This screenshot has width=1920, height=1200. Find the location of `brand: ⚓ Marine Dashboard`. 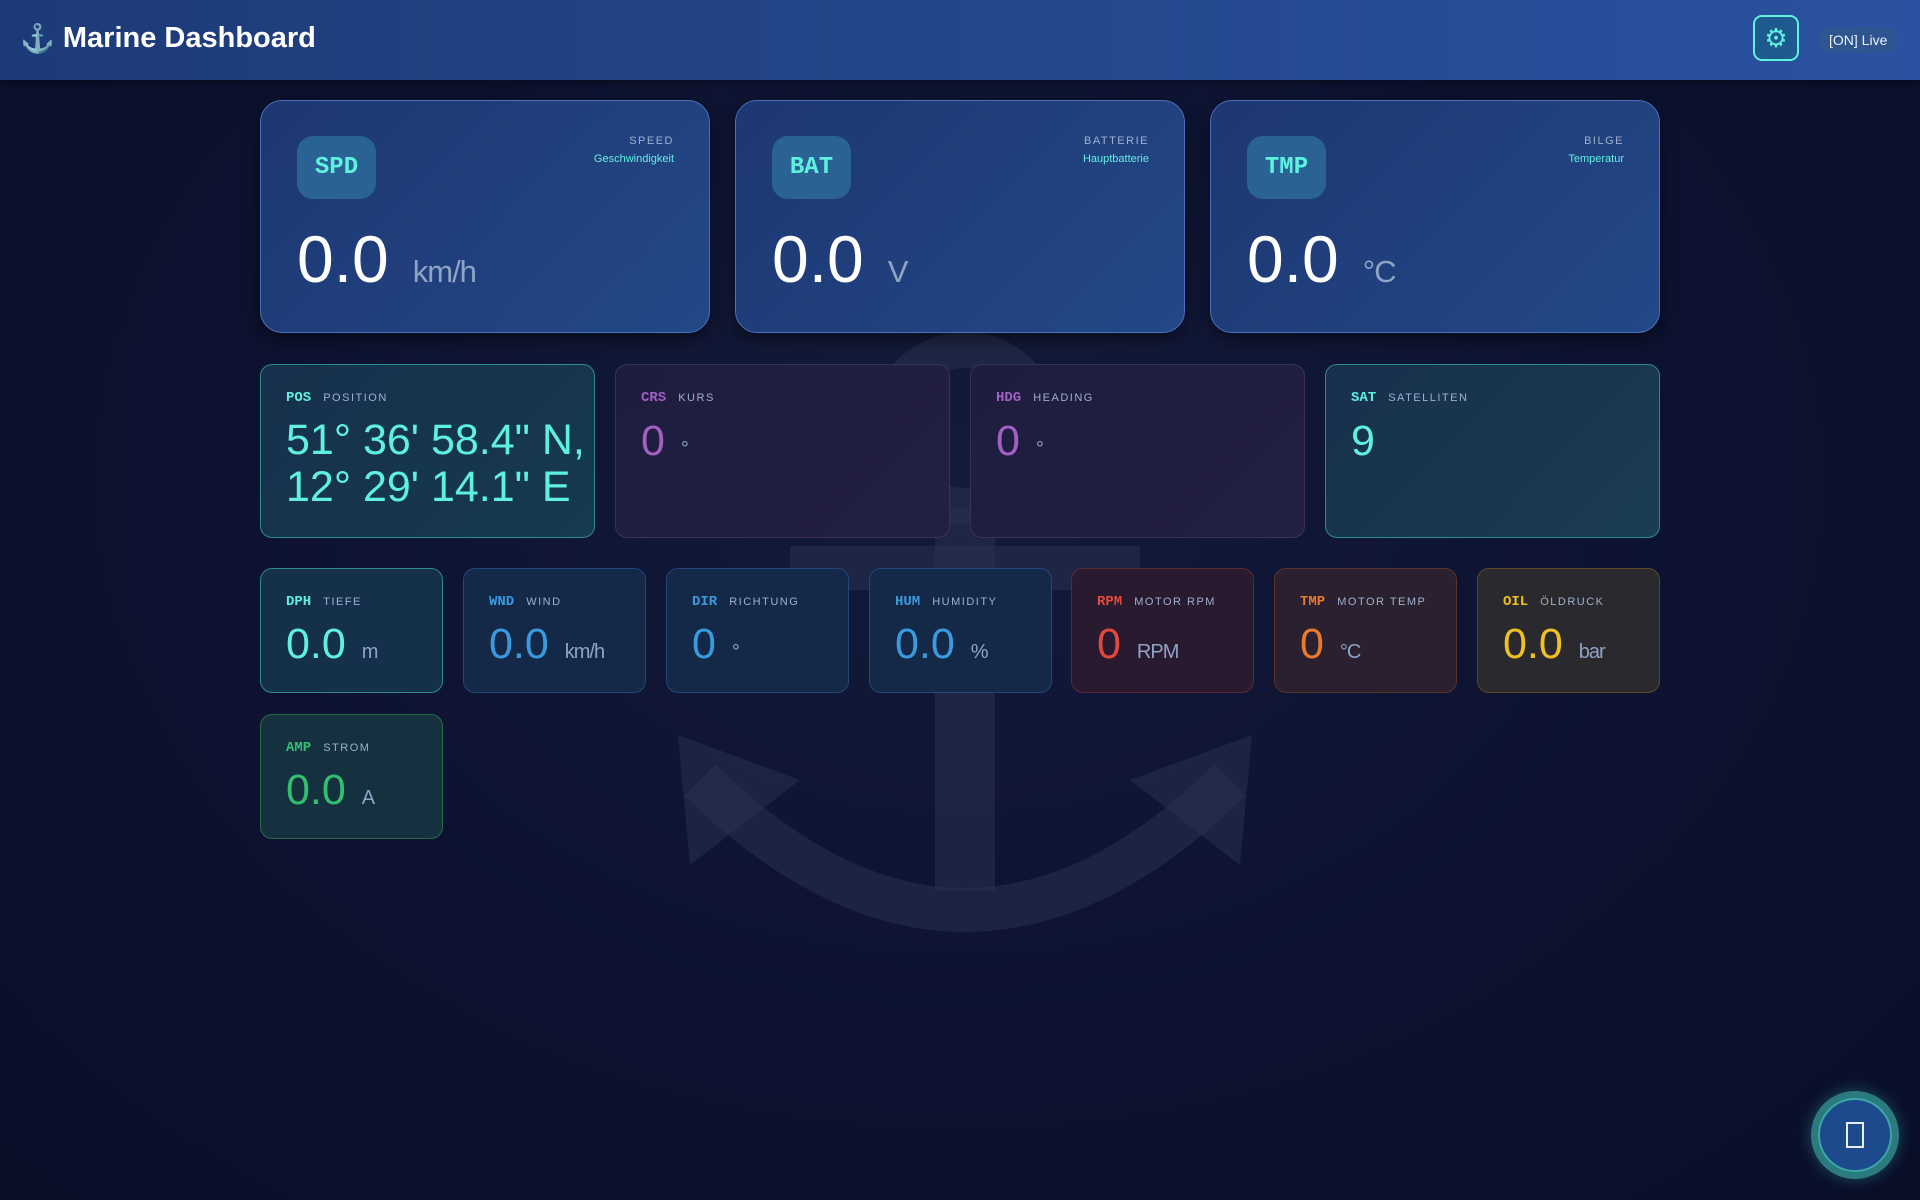

brand: ⚓ Marine Dashboard is located at coordinates (168, 38).